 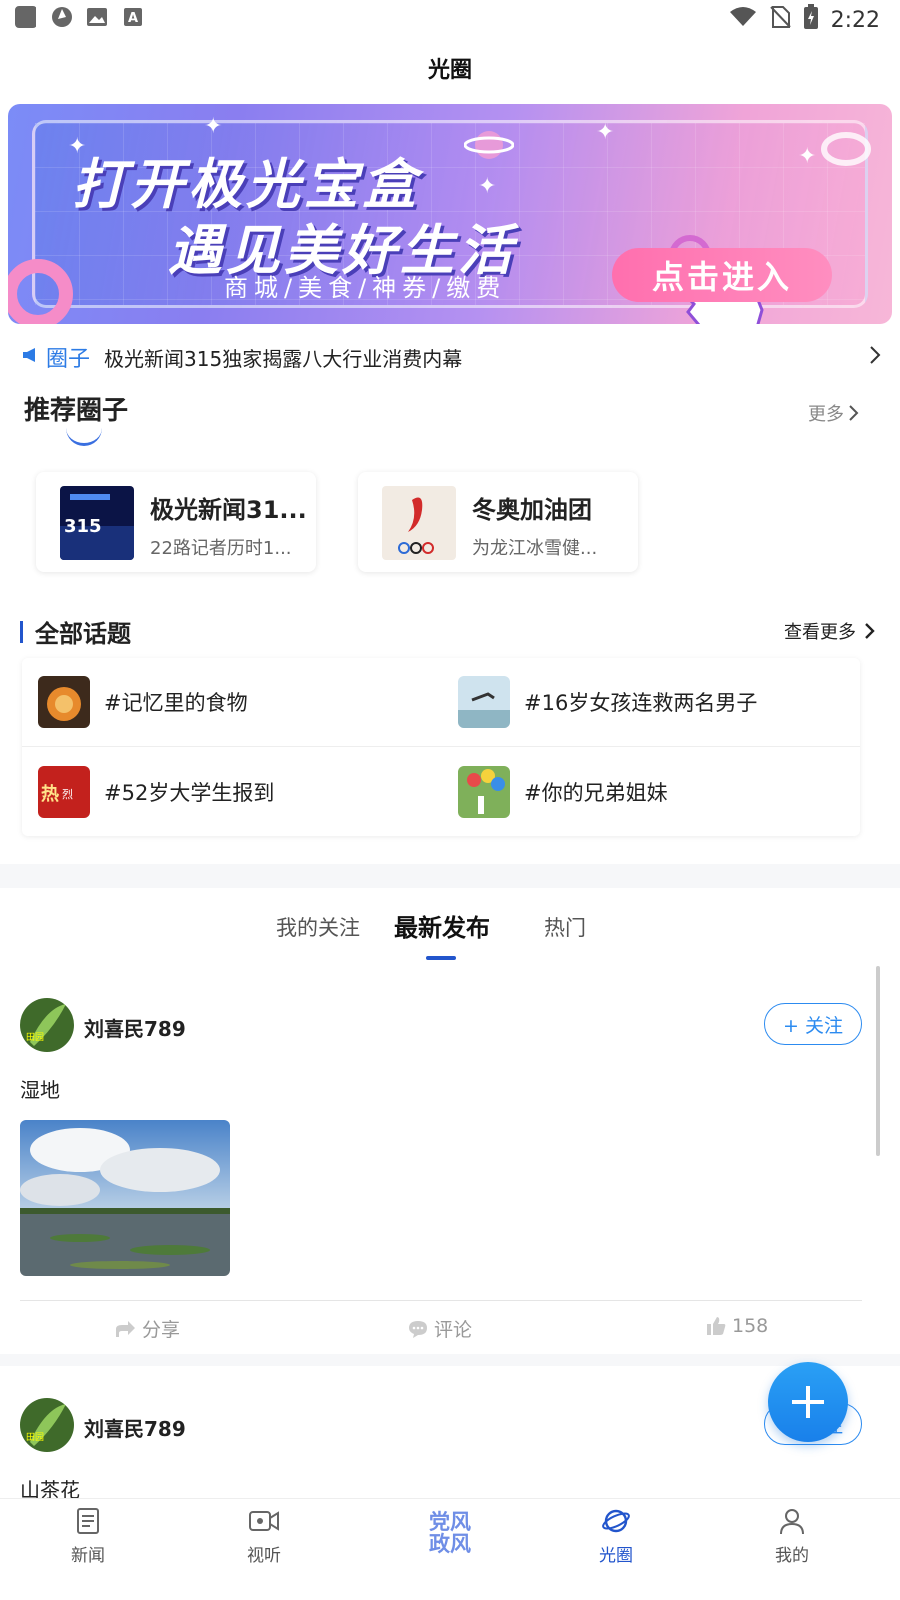 I want to click on user-icon, so click(x=792, y=1522).